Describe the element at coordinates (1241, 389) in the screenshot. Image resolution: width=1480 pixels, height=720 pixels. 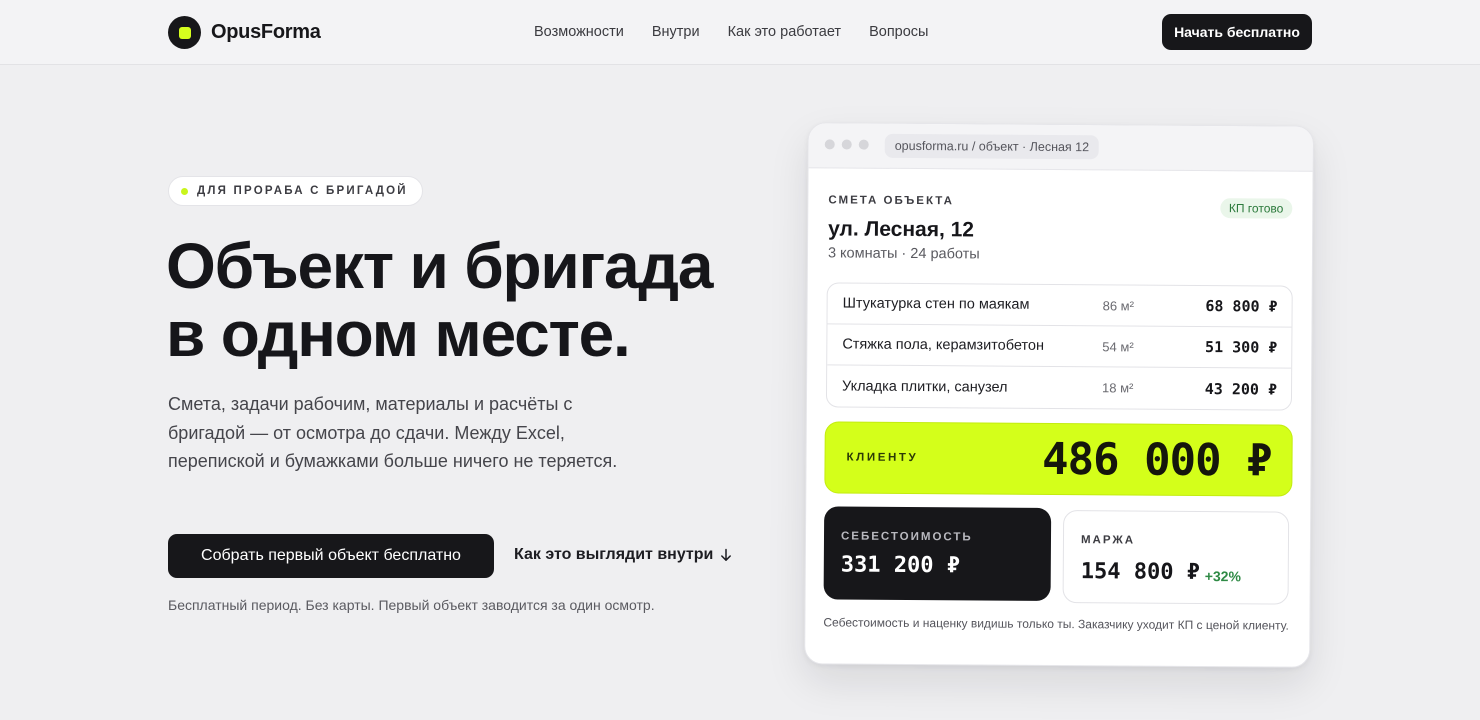
I see `item-sum: 43 200 ₽` at that location.